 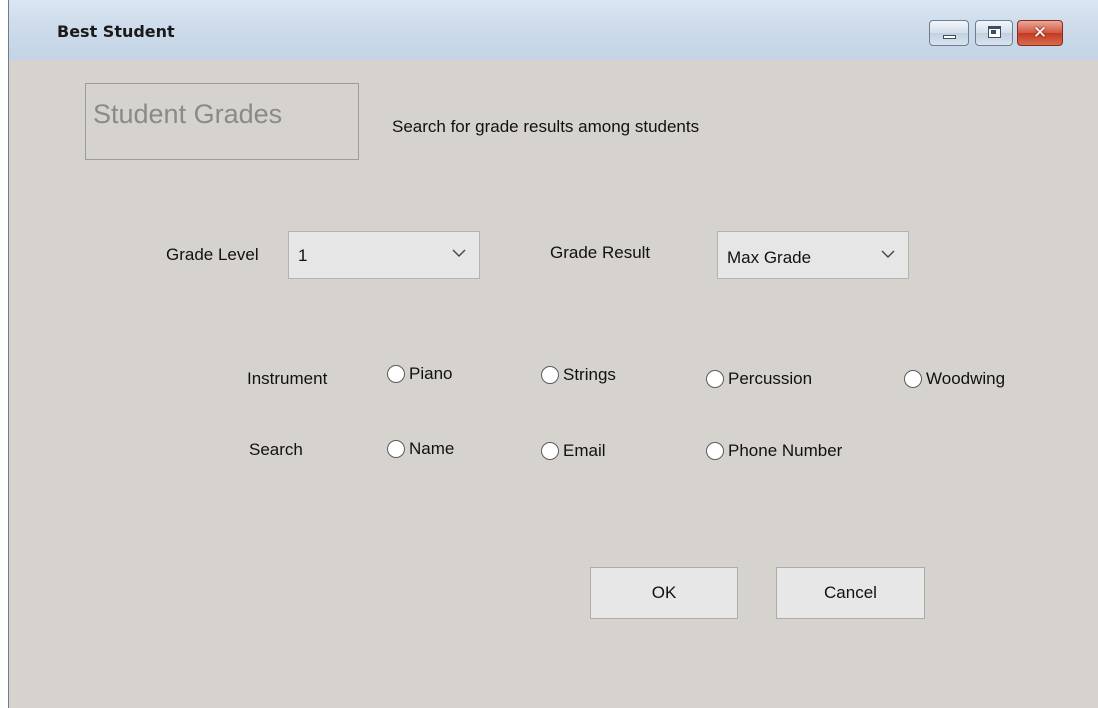 What do you see at coordinates (769, 257) in the screenshot?
I see `grade-result-value: Max Grade` at bounding box center [769, 257].